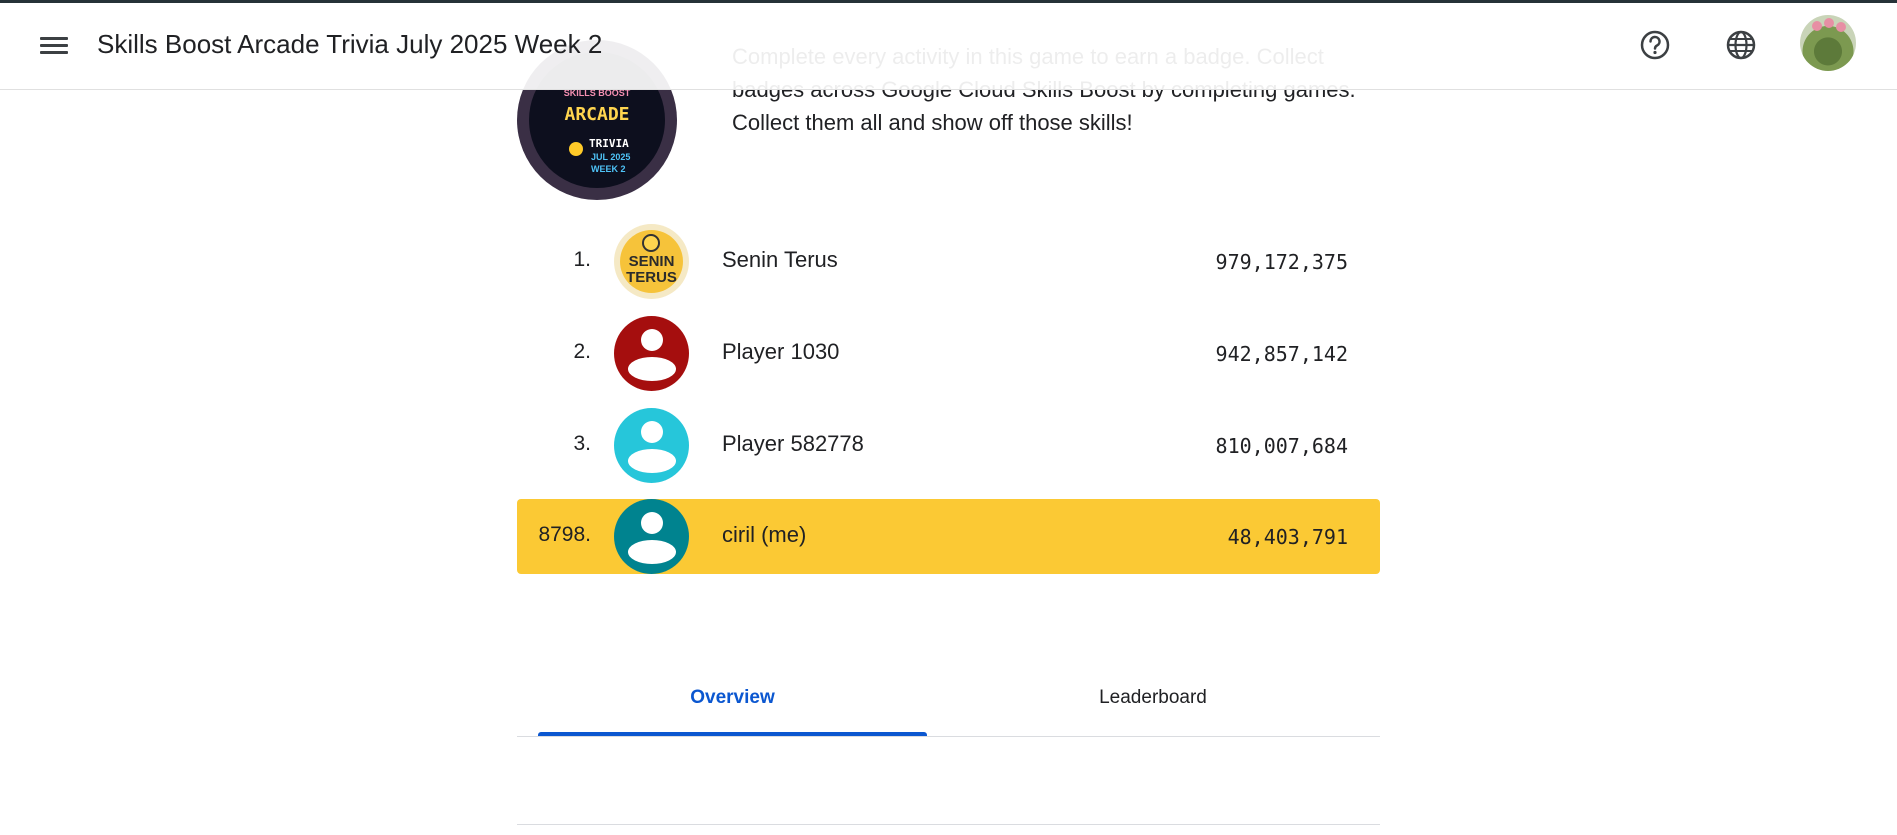 This screenshot has height=835, width=1897. Describe the element at coordinates (54, 45) in the screenshot. I see `menu-icon` at that location.